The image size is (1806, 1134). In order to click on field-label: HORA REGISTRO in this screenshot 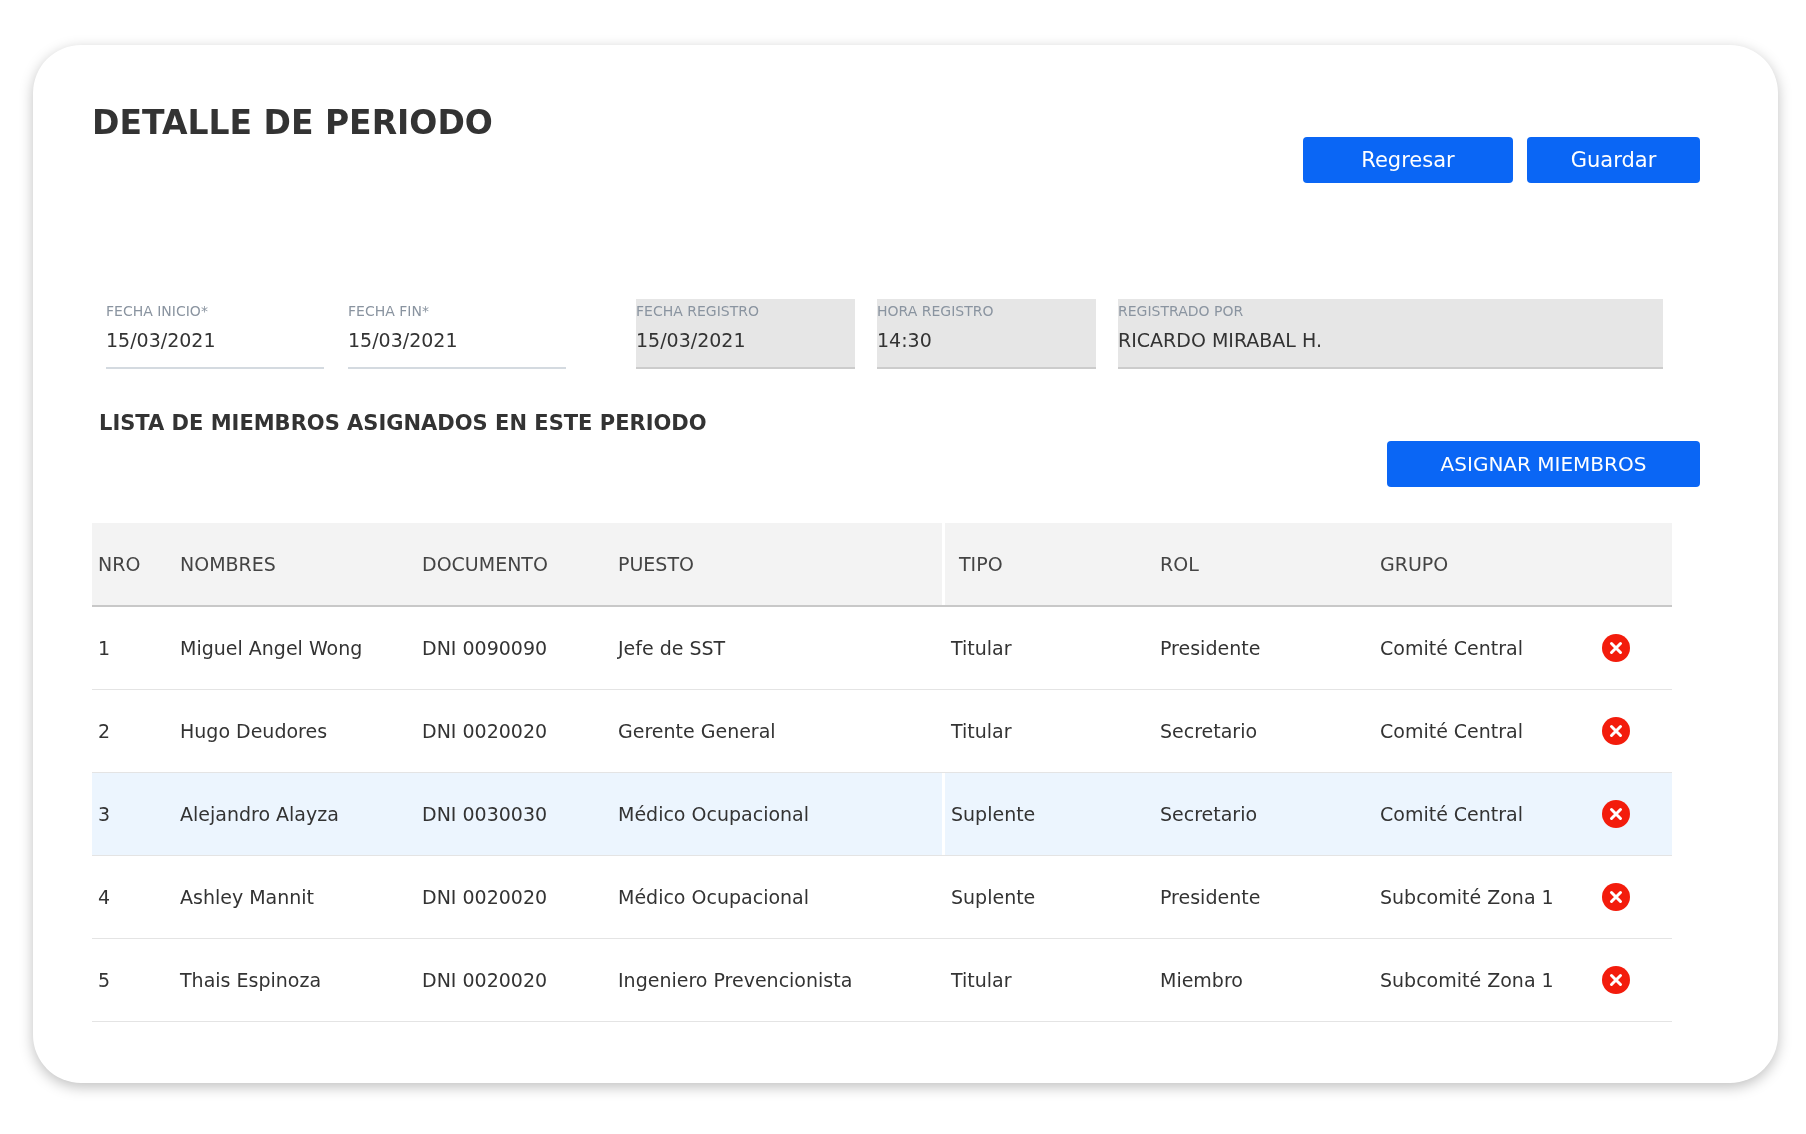, I will do `click(936, 311)`.